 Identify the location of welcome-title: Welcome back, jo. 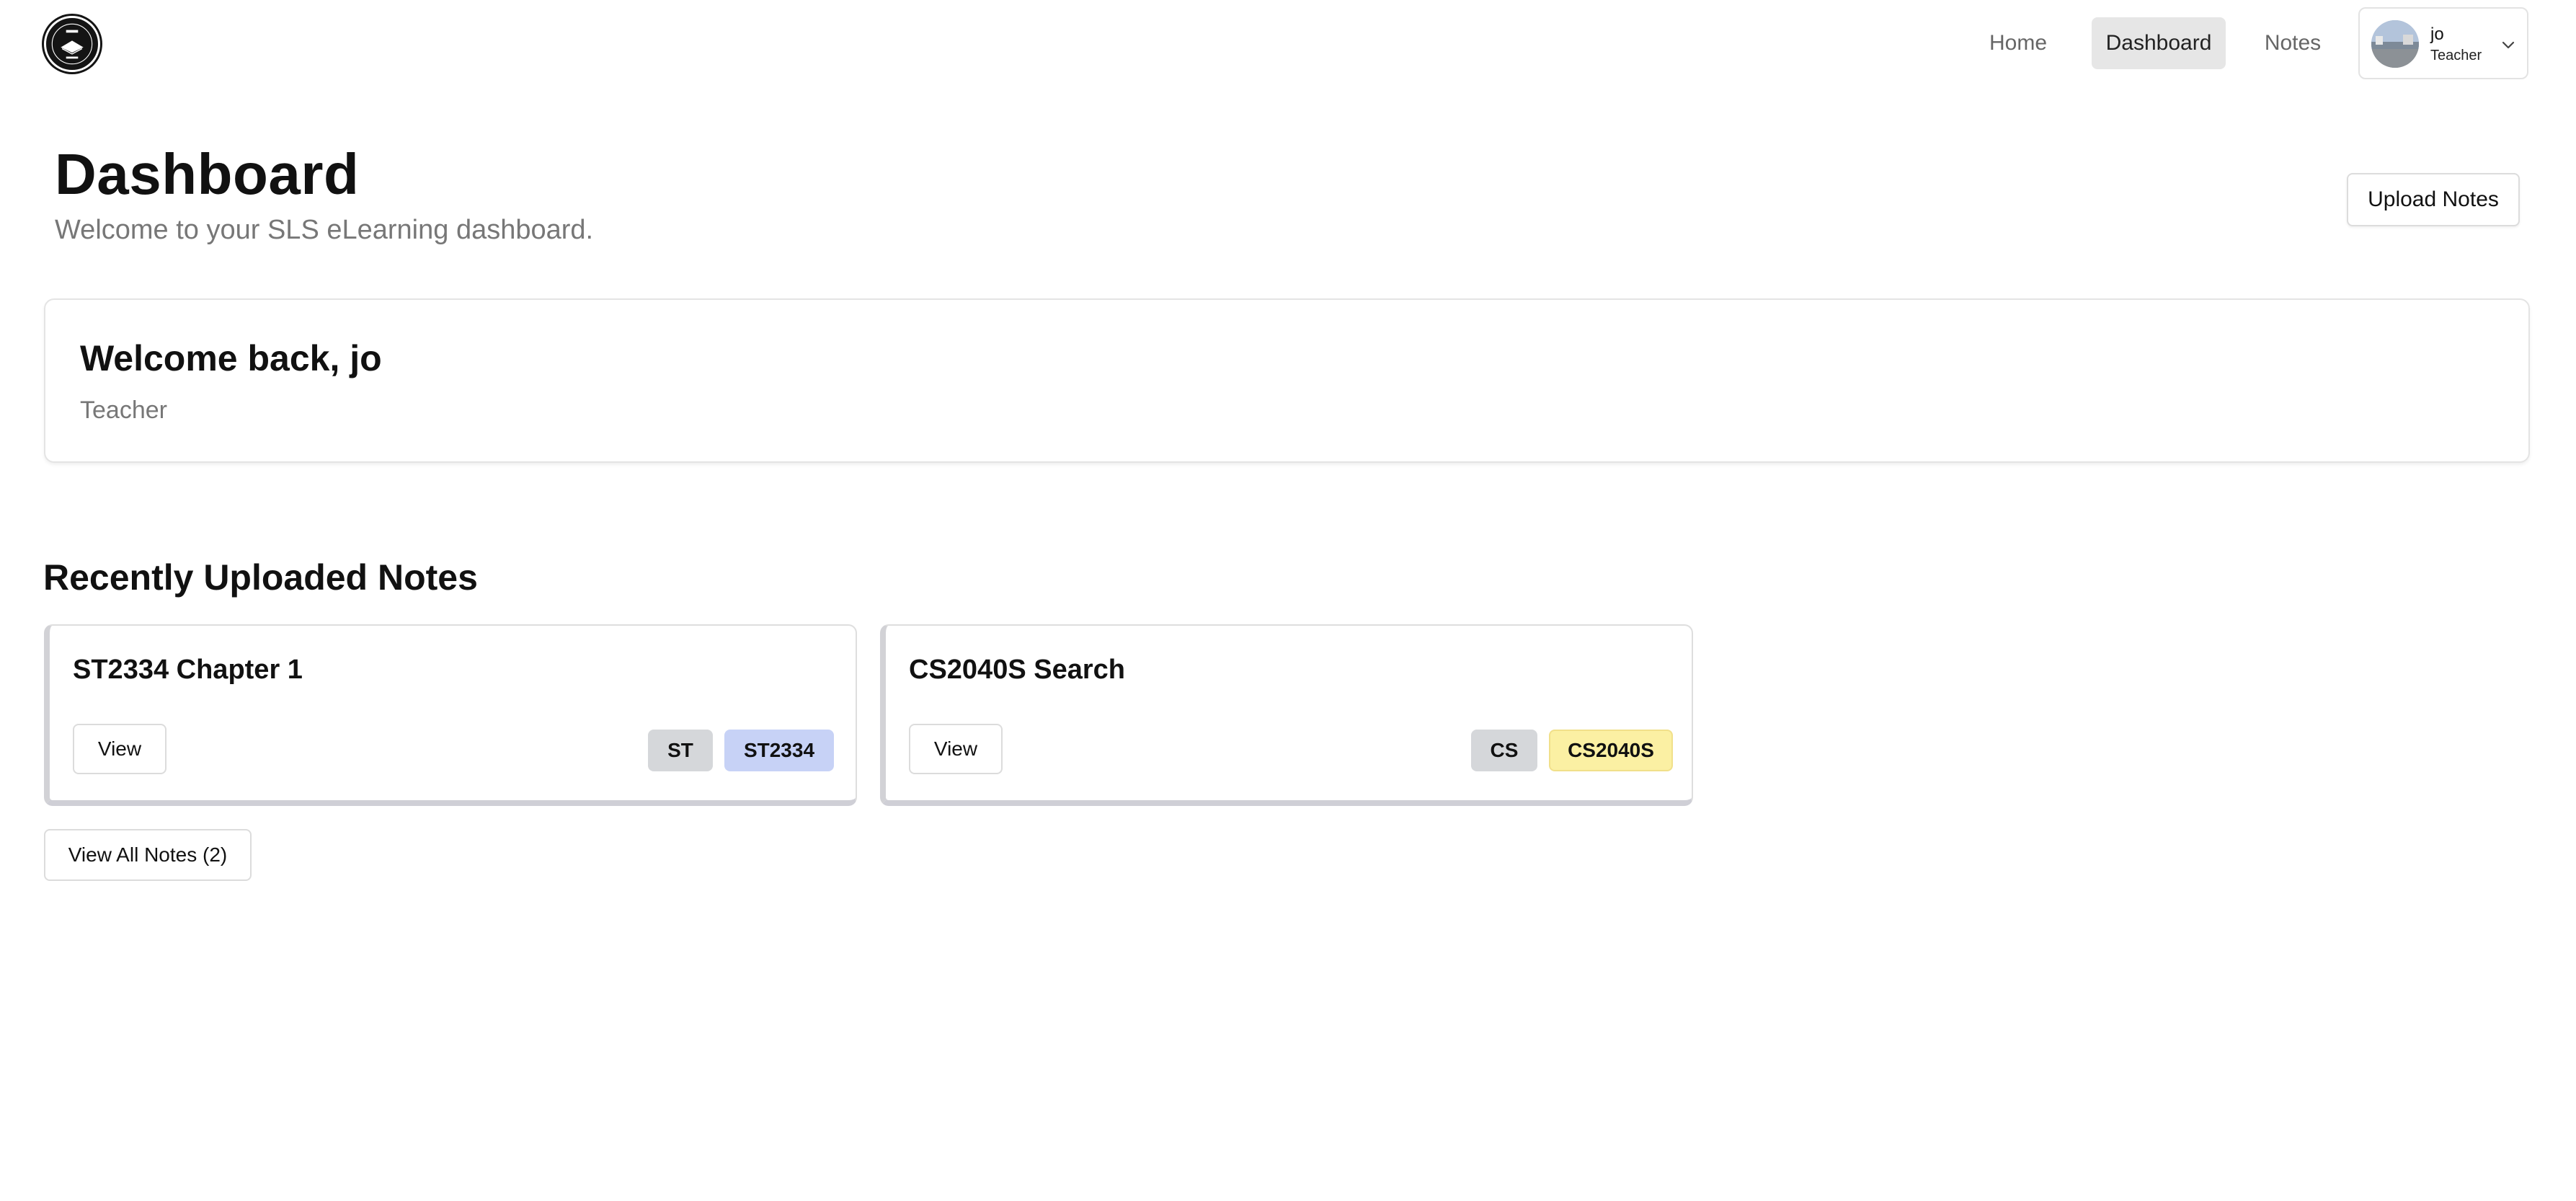
(231, 358).